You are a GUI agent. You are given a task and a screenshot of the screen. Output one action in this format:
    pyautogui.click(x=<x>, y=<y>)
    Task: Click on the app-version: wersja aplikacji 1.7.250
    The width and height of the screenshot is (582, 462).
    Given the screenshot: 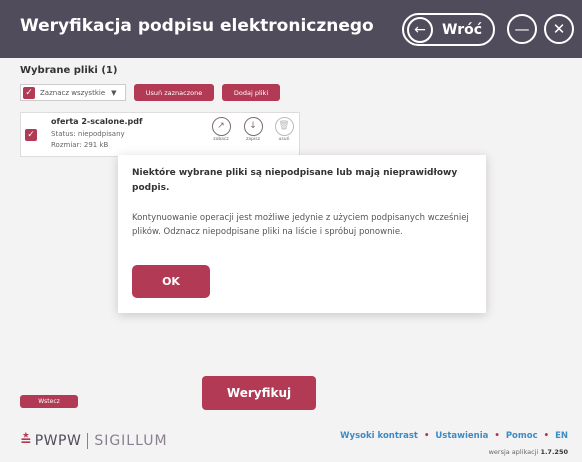 What is the action you would take?
    pyautogui.click(x=528, y=452)
    